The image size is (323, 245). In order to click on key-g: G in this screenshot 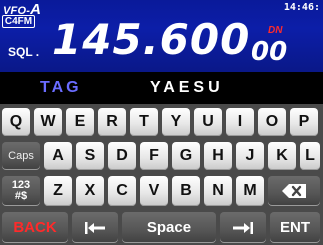, I will do `click(186, 156)`.